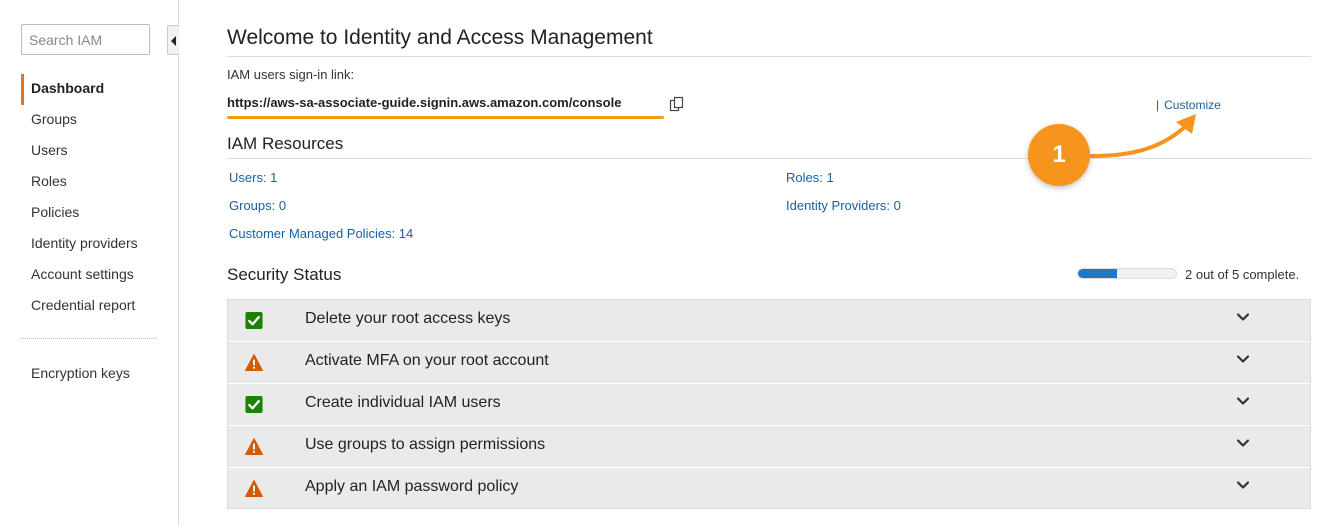 This screenshot has width=1340, height=526. What do you see at coordinates (291, 74) in the screenshot?
I see `signin-link-label: IAM users sign-in link:` at bounding box center [291, 74].